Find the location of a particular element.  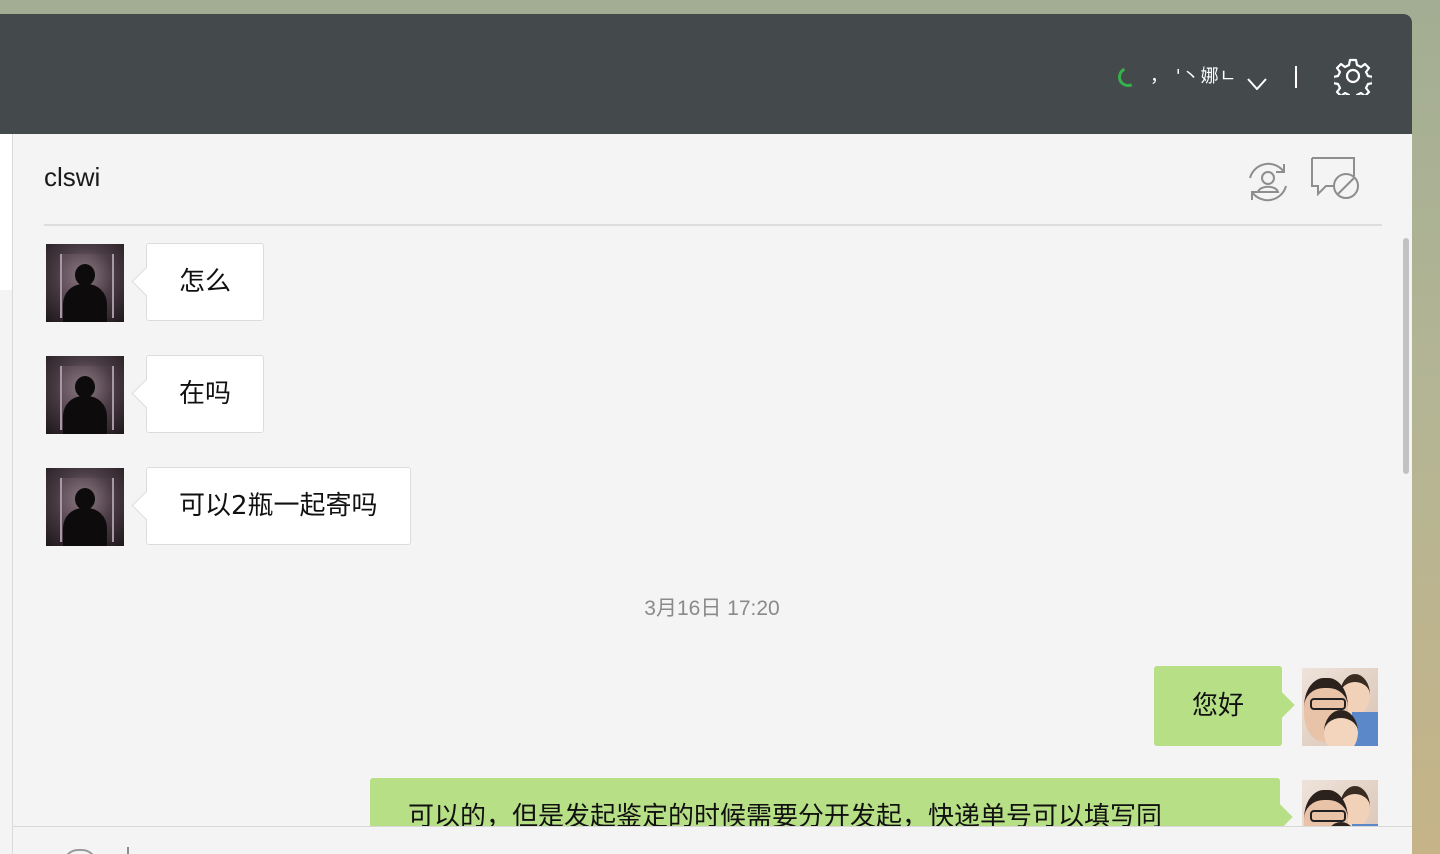

chat-scrollbar is located at coordinates (1406, 356).